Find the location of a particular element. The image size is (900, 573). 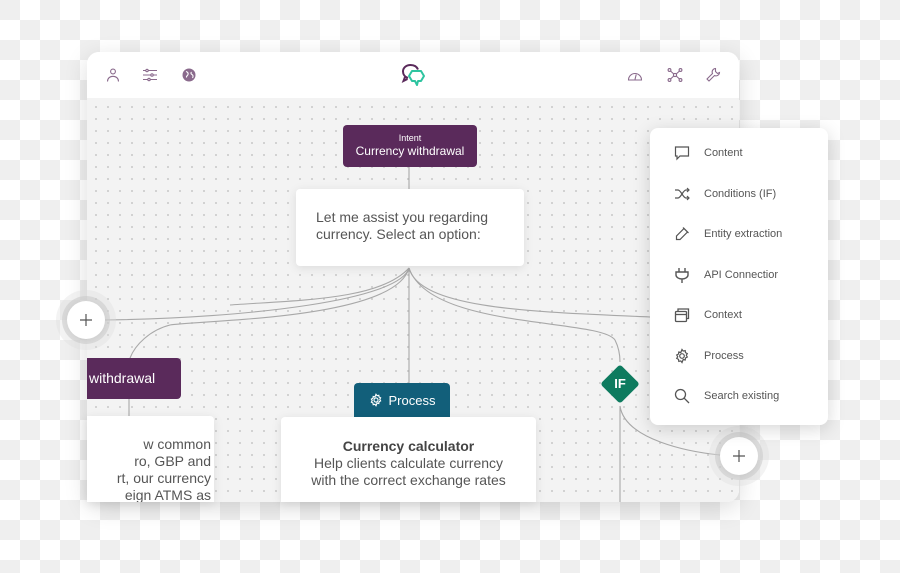

chat-bubbles-logo is located at coordinates (413, 75).